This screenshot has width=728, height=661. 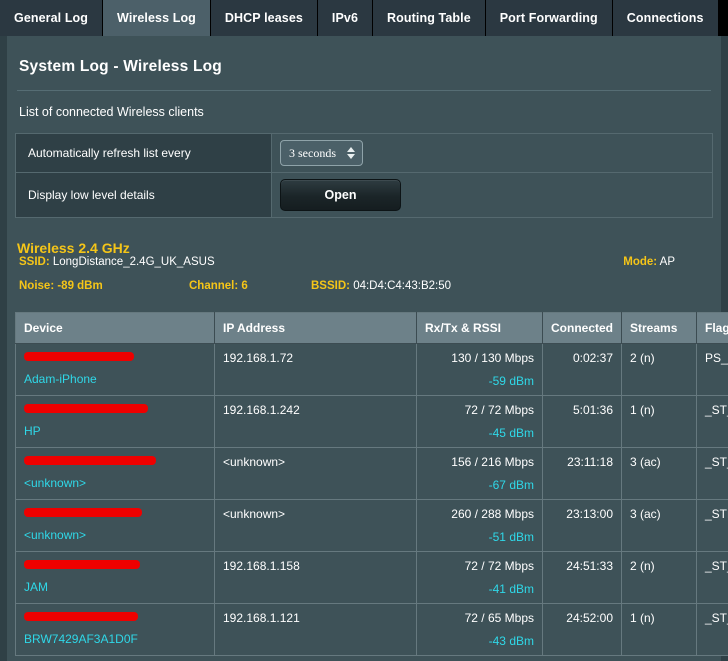 What do you see at coordinates (115, 473) in the screenshot?
I see `cell-device: XX:XX:XX:XX:XX:XX <unknown>` at bounding box center [115, 473].